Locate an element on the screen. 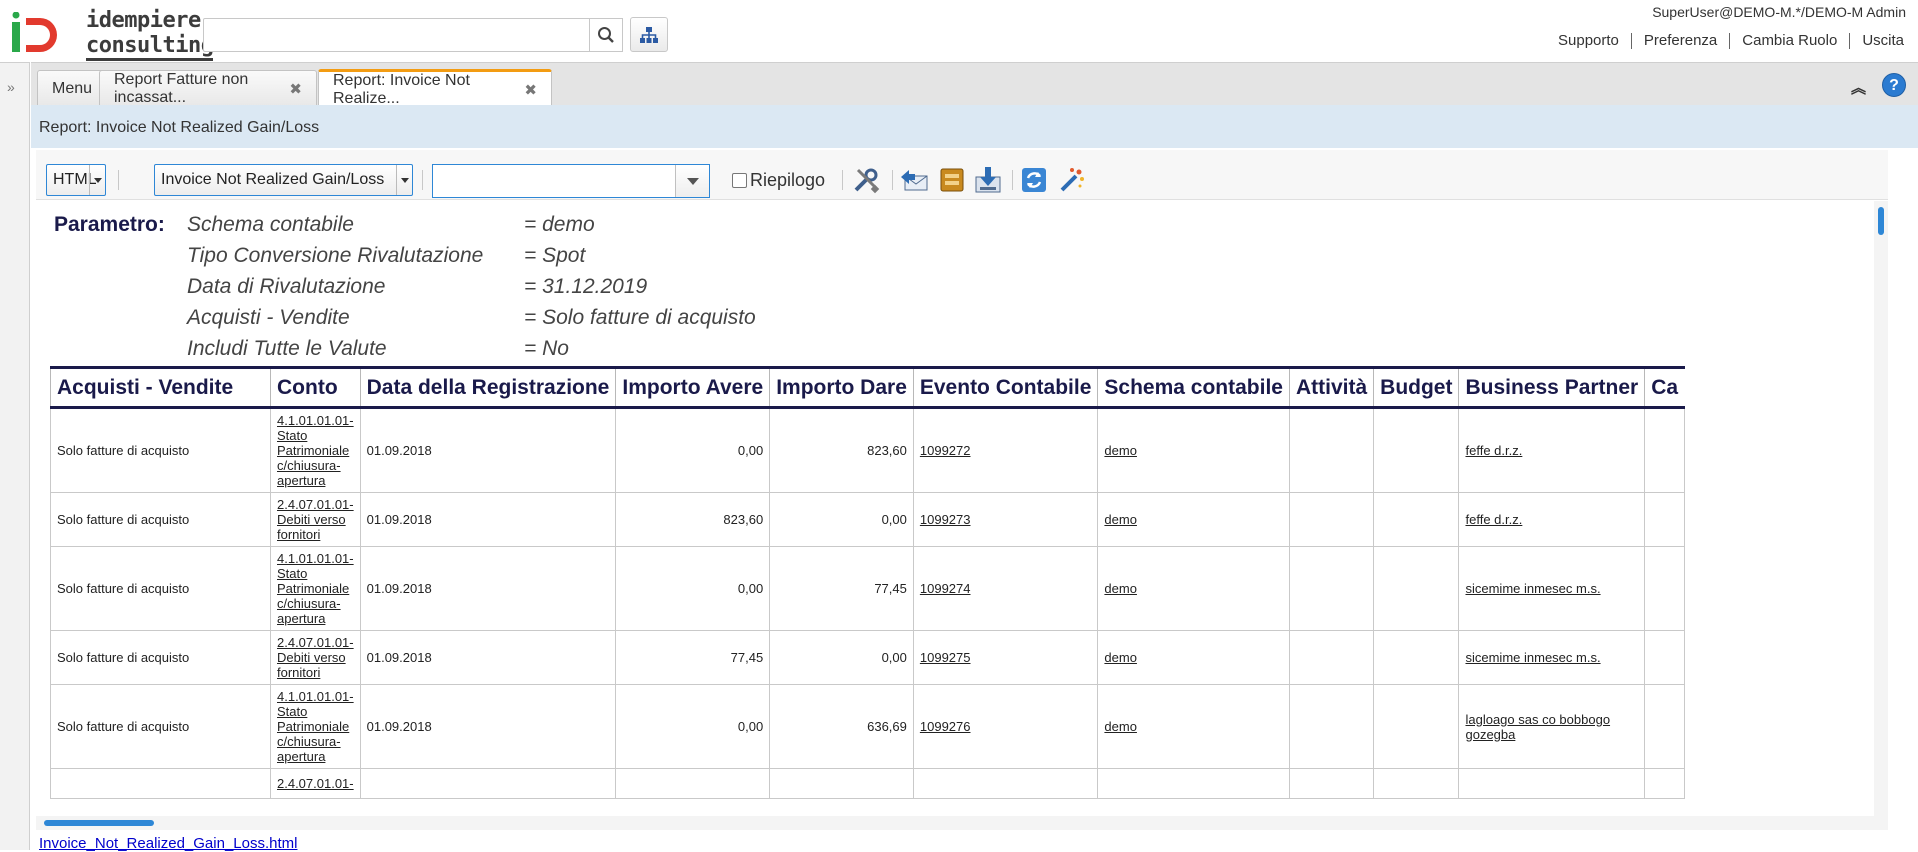  vertical-scrollbar is located at coordinates (1881, 508).